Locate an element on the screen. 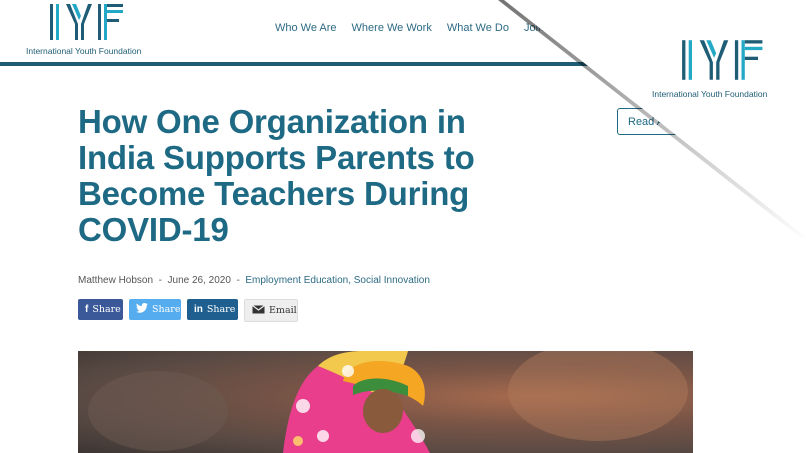 This screenshot has height=453, width=806. nav-join-us: Join U is located at coordinates (539, 28).